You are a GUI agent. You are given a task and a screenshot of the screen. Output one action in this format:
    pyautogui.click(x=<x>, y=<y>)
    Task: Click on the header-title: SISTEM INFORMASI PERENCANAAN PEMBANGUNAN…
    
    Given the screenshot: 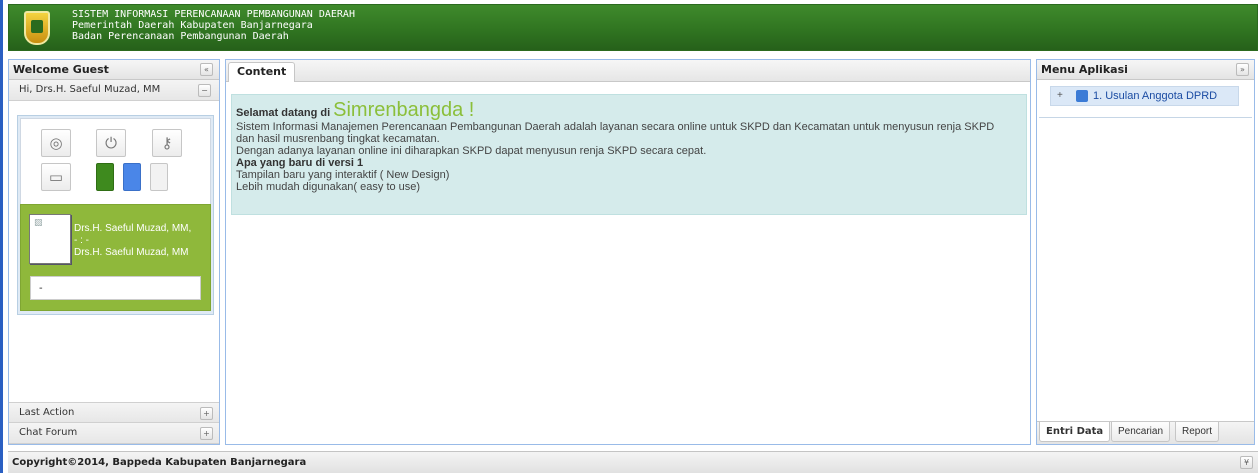 What is the action you would take?
    pyautogui.click(x=213, y=14)
    